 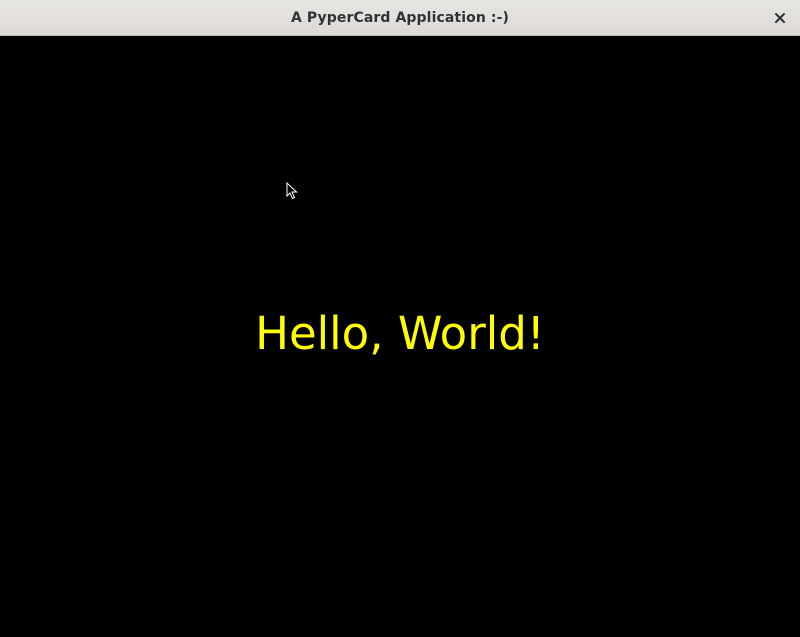 I want to click on window-title: A PyperCard Application :-), so click(x=400, y=17).